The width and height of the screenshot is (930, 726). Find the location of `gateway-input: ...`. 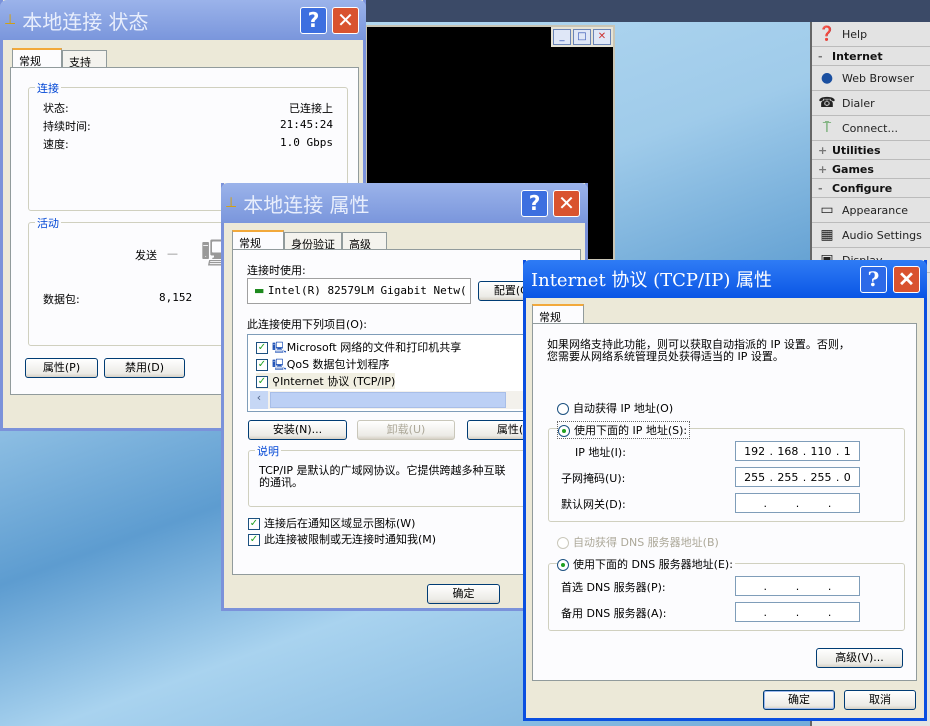

gateway-input: ... is located at coordinates (797, 503).